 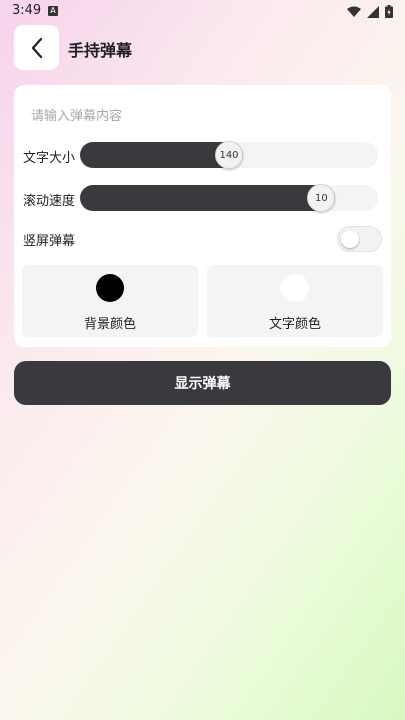 I want to click on scroll-speed-slider: 10, so click(x=229, y=198).